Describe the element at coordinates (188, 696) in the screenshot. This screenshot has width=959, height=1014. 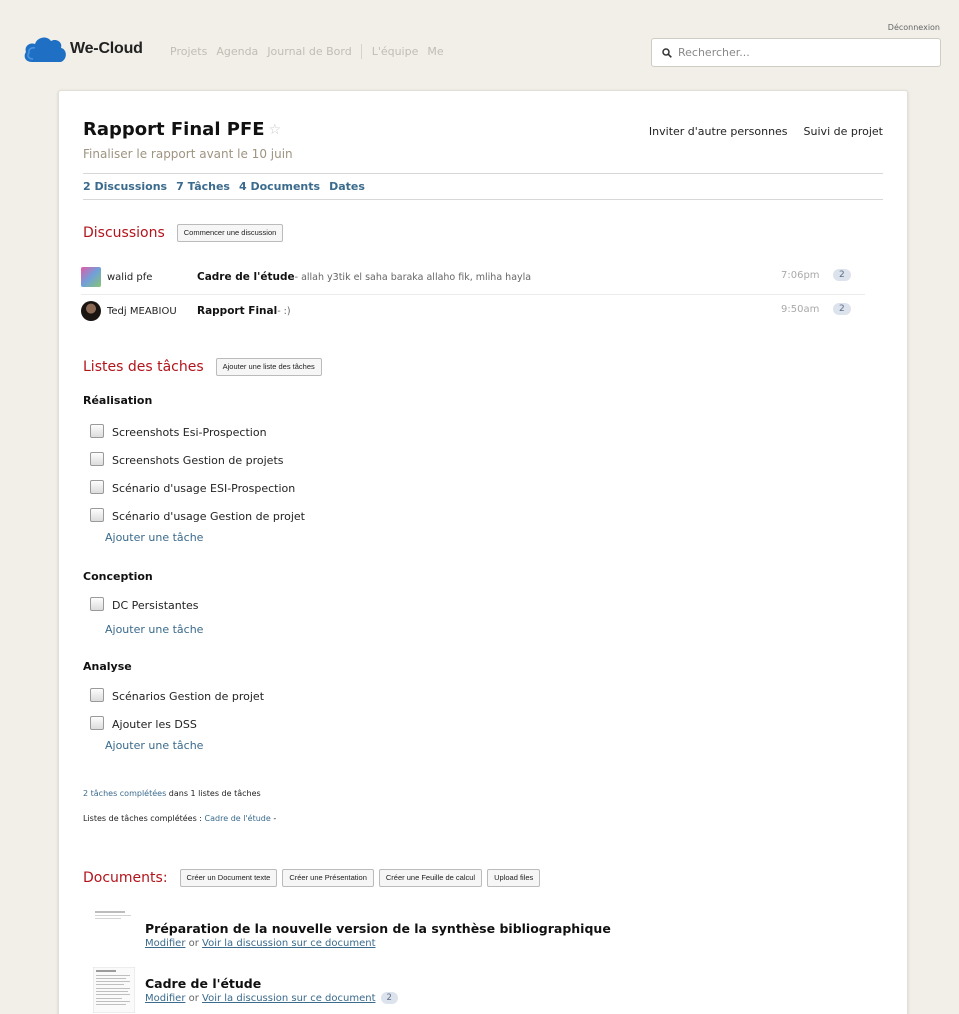
I see `task-label: Scénarios Gestion de projet` at that location.